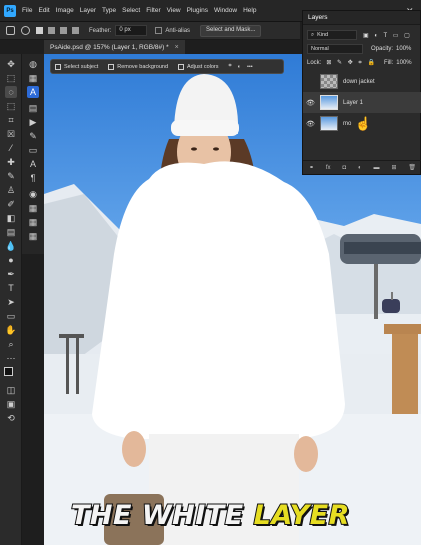  I want to click on intersect-selection-icon, so click(75, 30).